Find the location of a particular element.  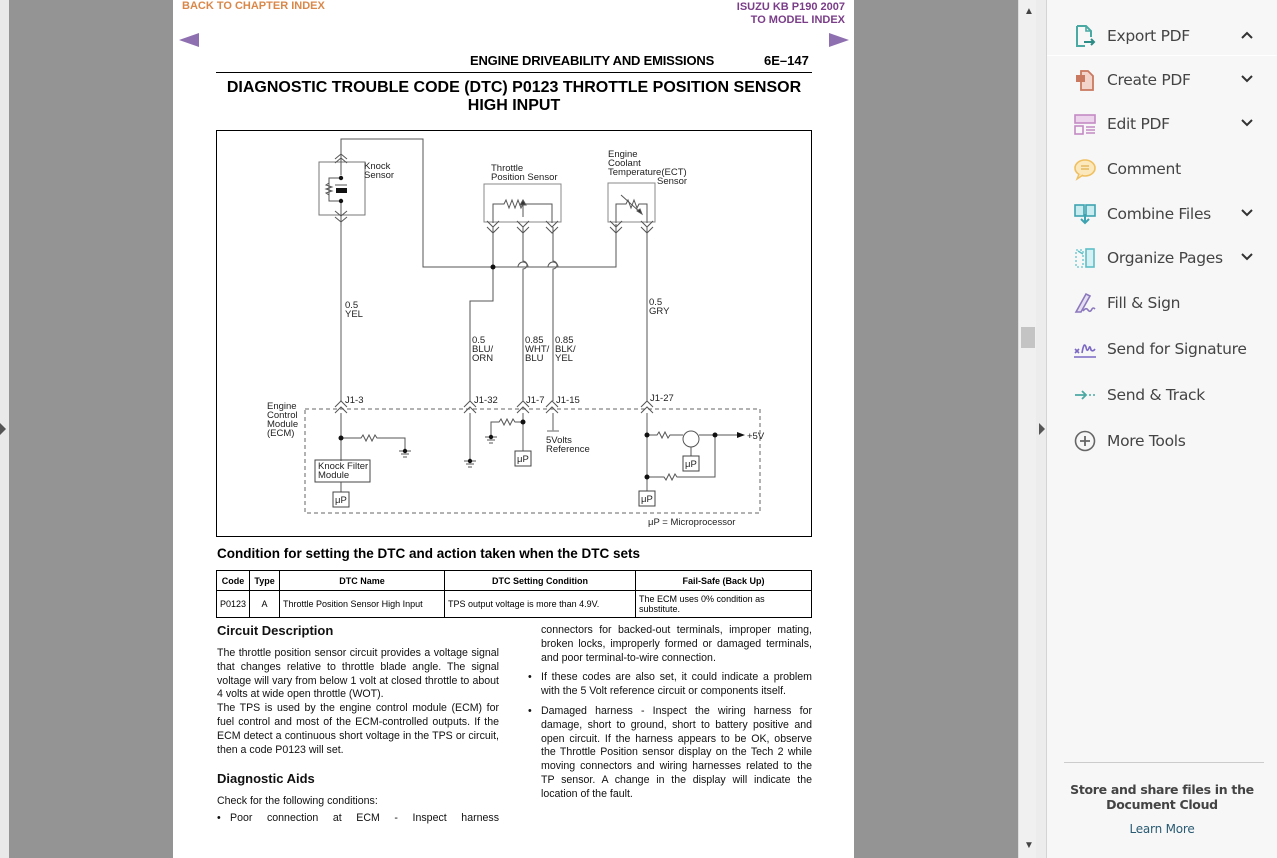

cloud-separator is located at coordinates (1164, 762).